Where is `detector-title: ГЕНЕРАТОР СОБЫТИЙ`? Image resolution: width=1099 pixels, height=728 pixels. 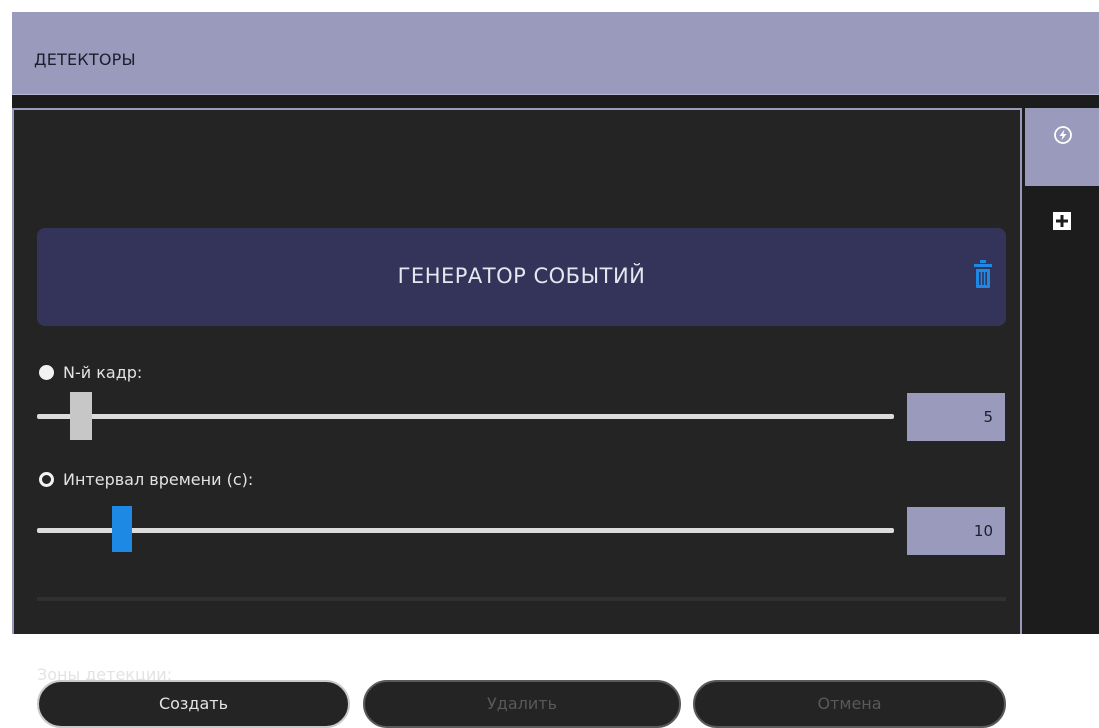 detector-title: ГЕНЕРАТОР СОБЫТИЙ is located at coordinates (521, 276).